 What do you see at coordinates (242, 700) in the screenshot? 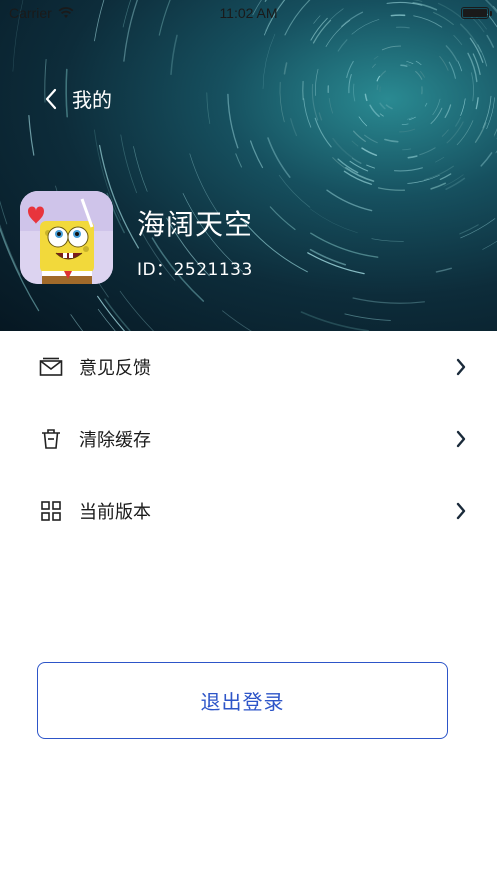
I see `logout-button: 退出登录` at bounding box center [242, 700].